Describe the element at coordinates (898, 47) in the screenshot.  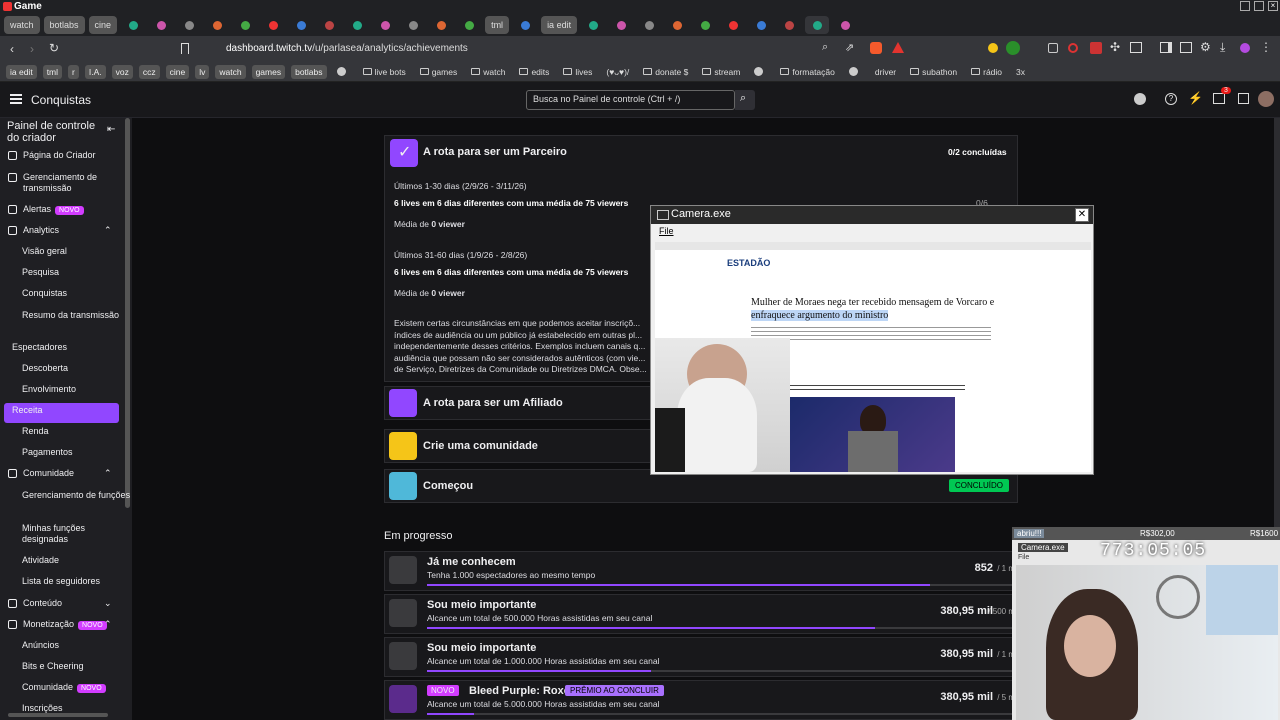
I see `rewards-icon` at that location.